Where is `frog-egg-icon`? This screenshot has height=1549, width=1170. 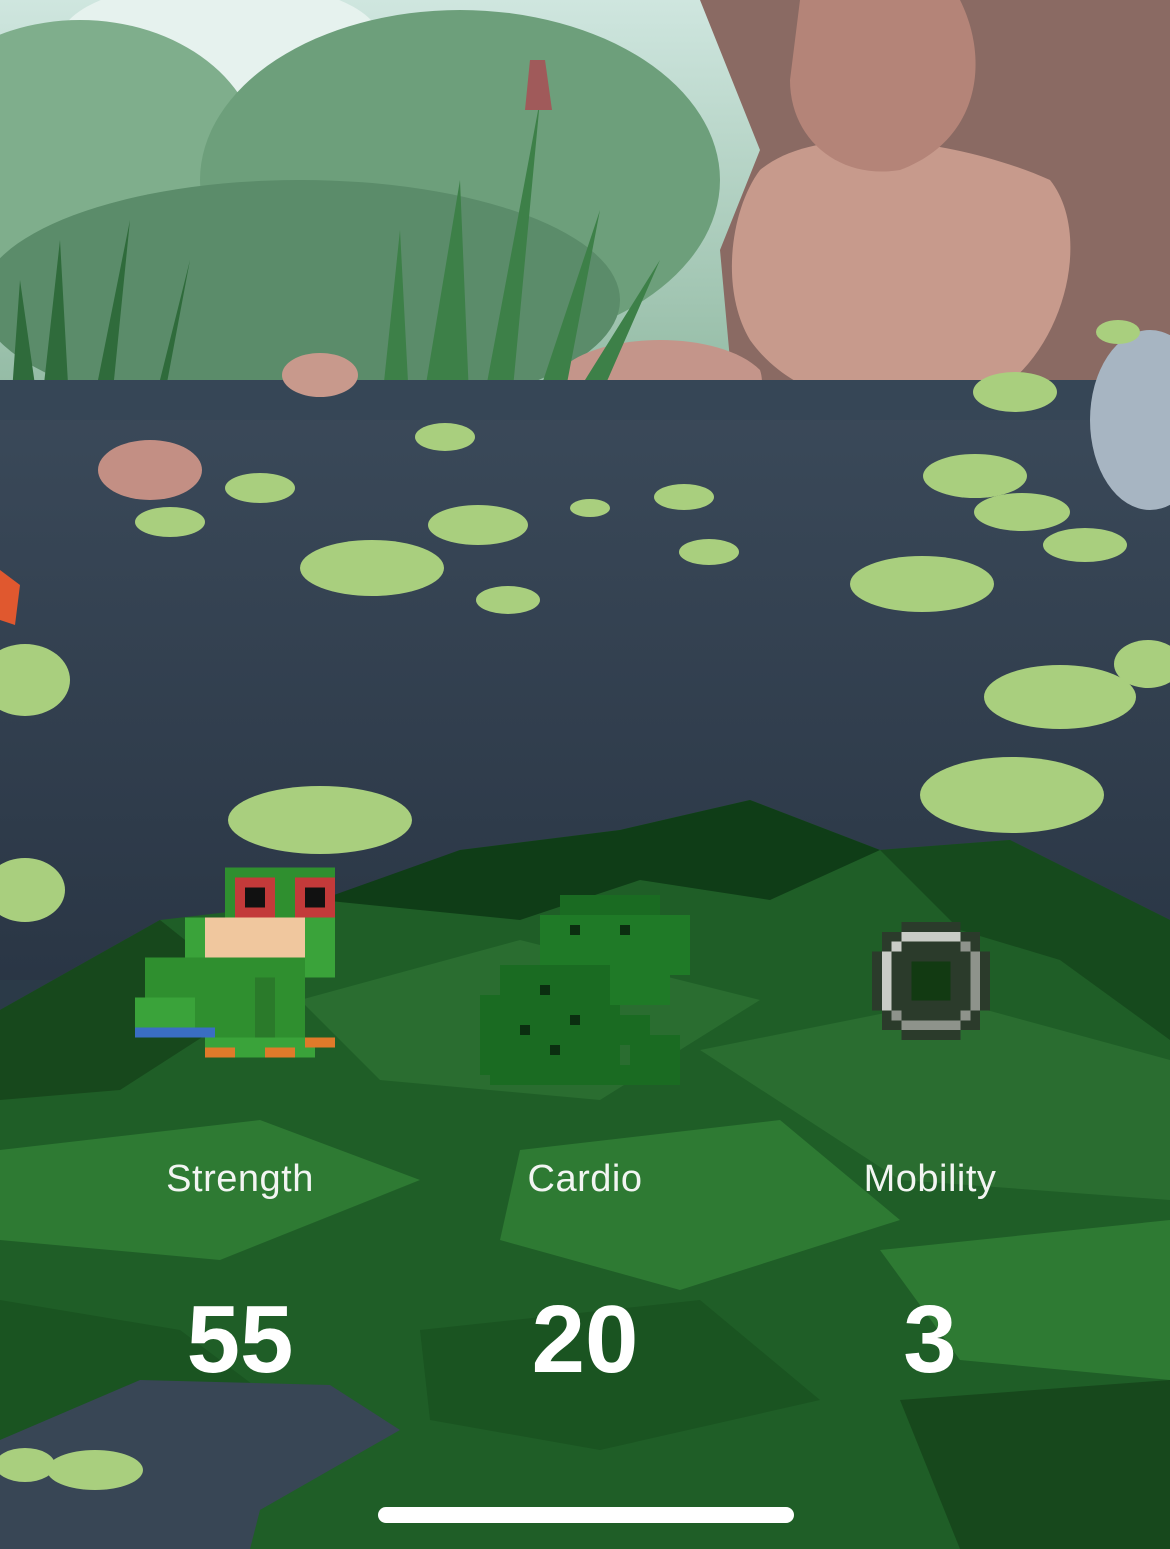
frog-egg-icon is located at coordinates (931, 981).